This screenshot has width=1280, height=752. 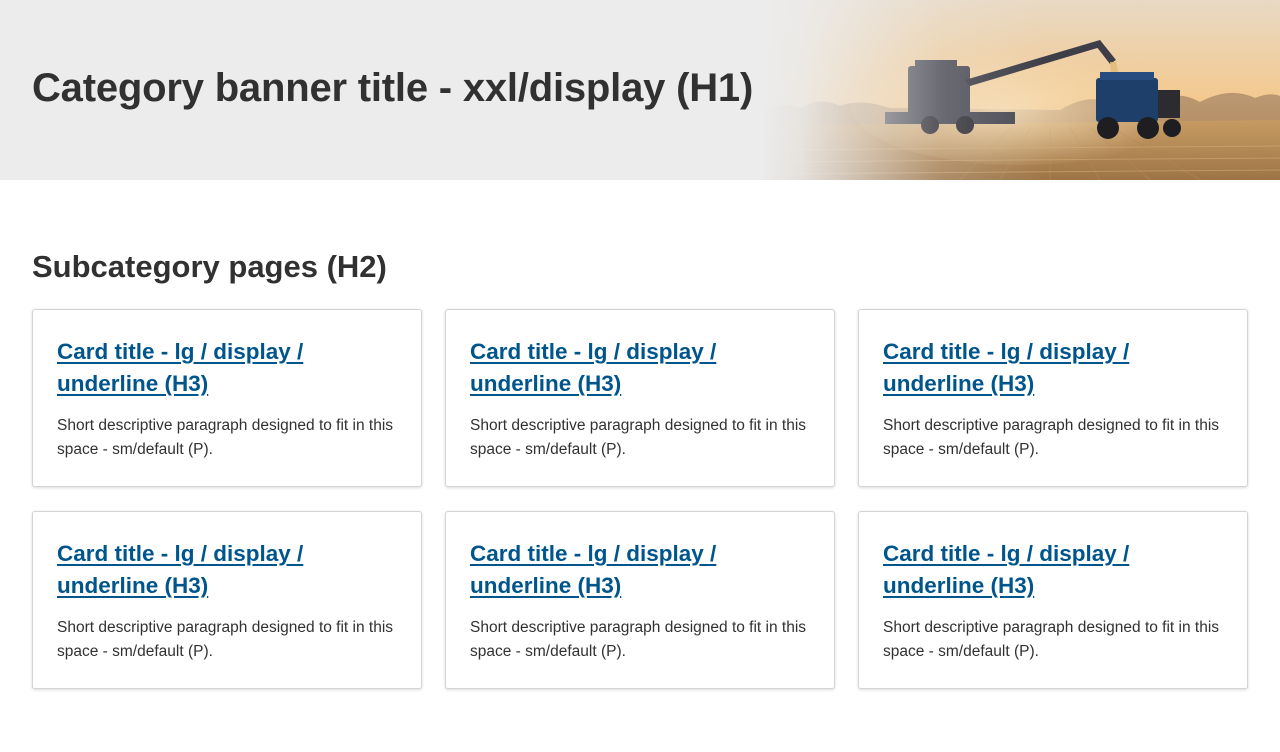 I want to click on section-title: Subcategory pages (H2), so click(x=209, y=266).